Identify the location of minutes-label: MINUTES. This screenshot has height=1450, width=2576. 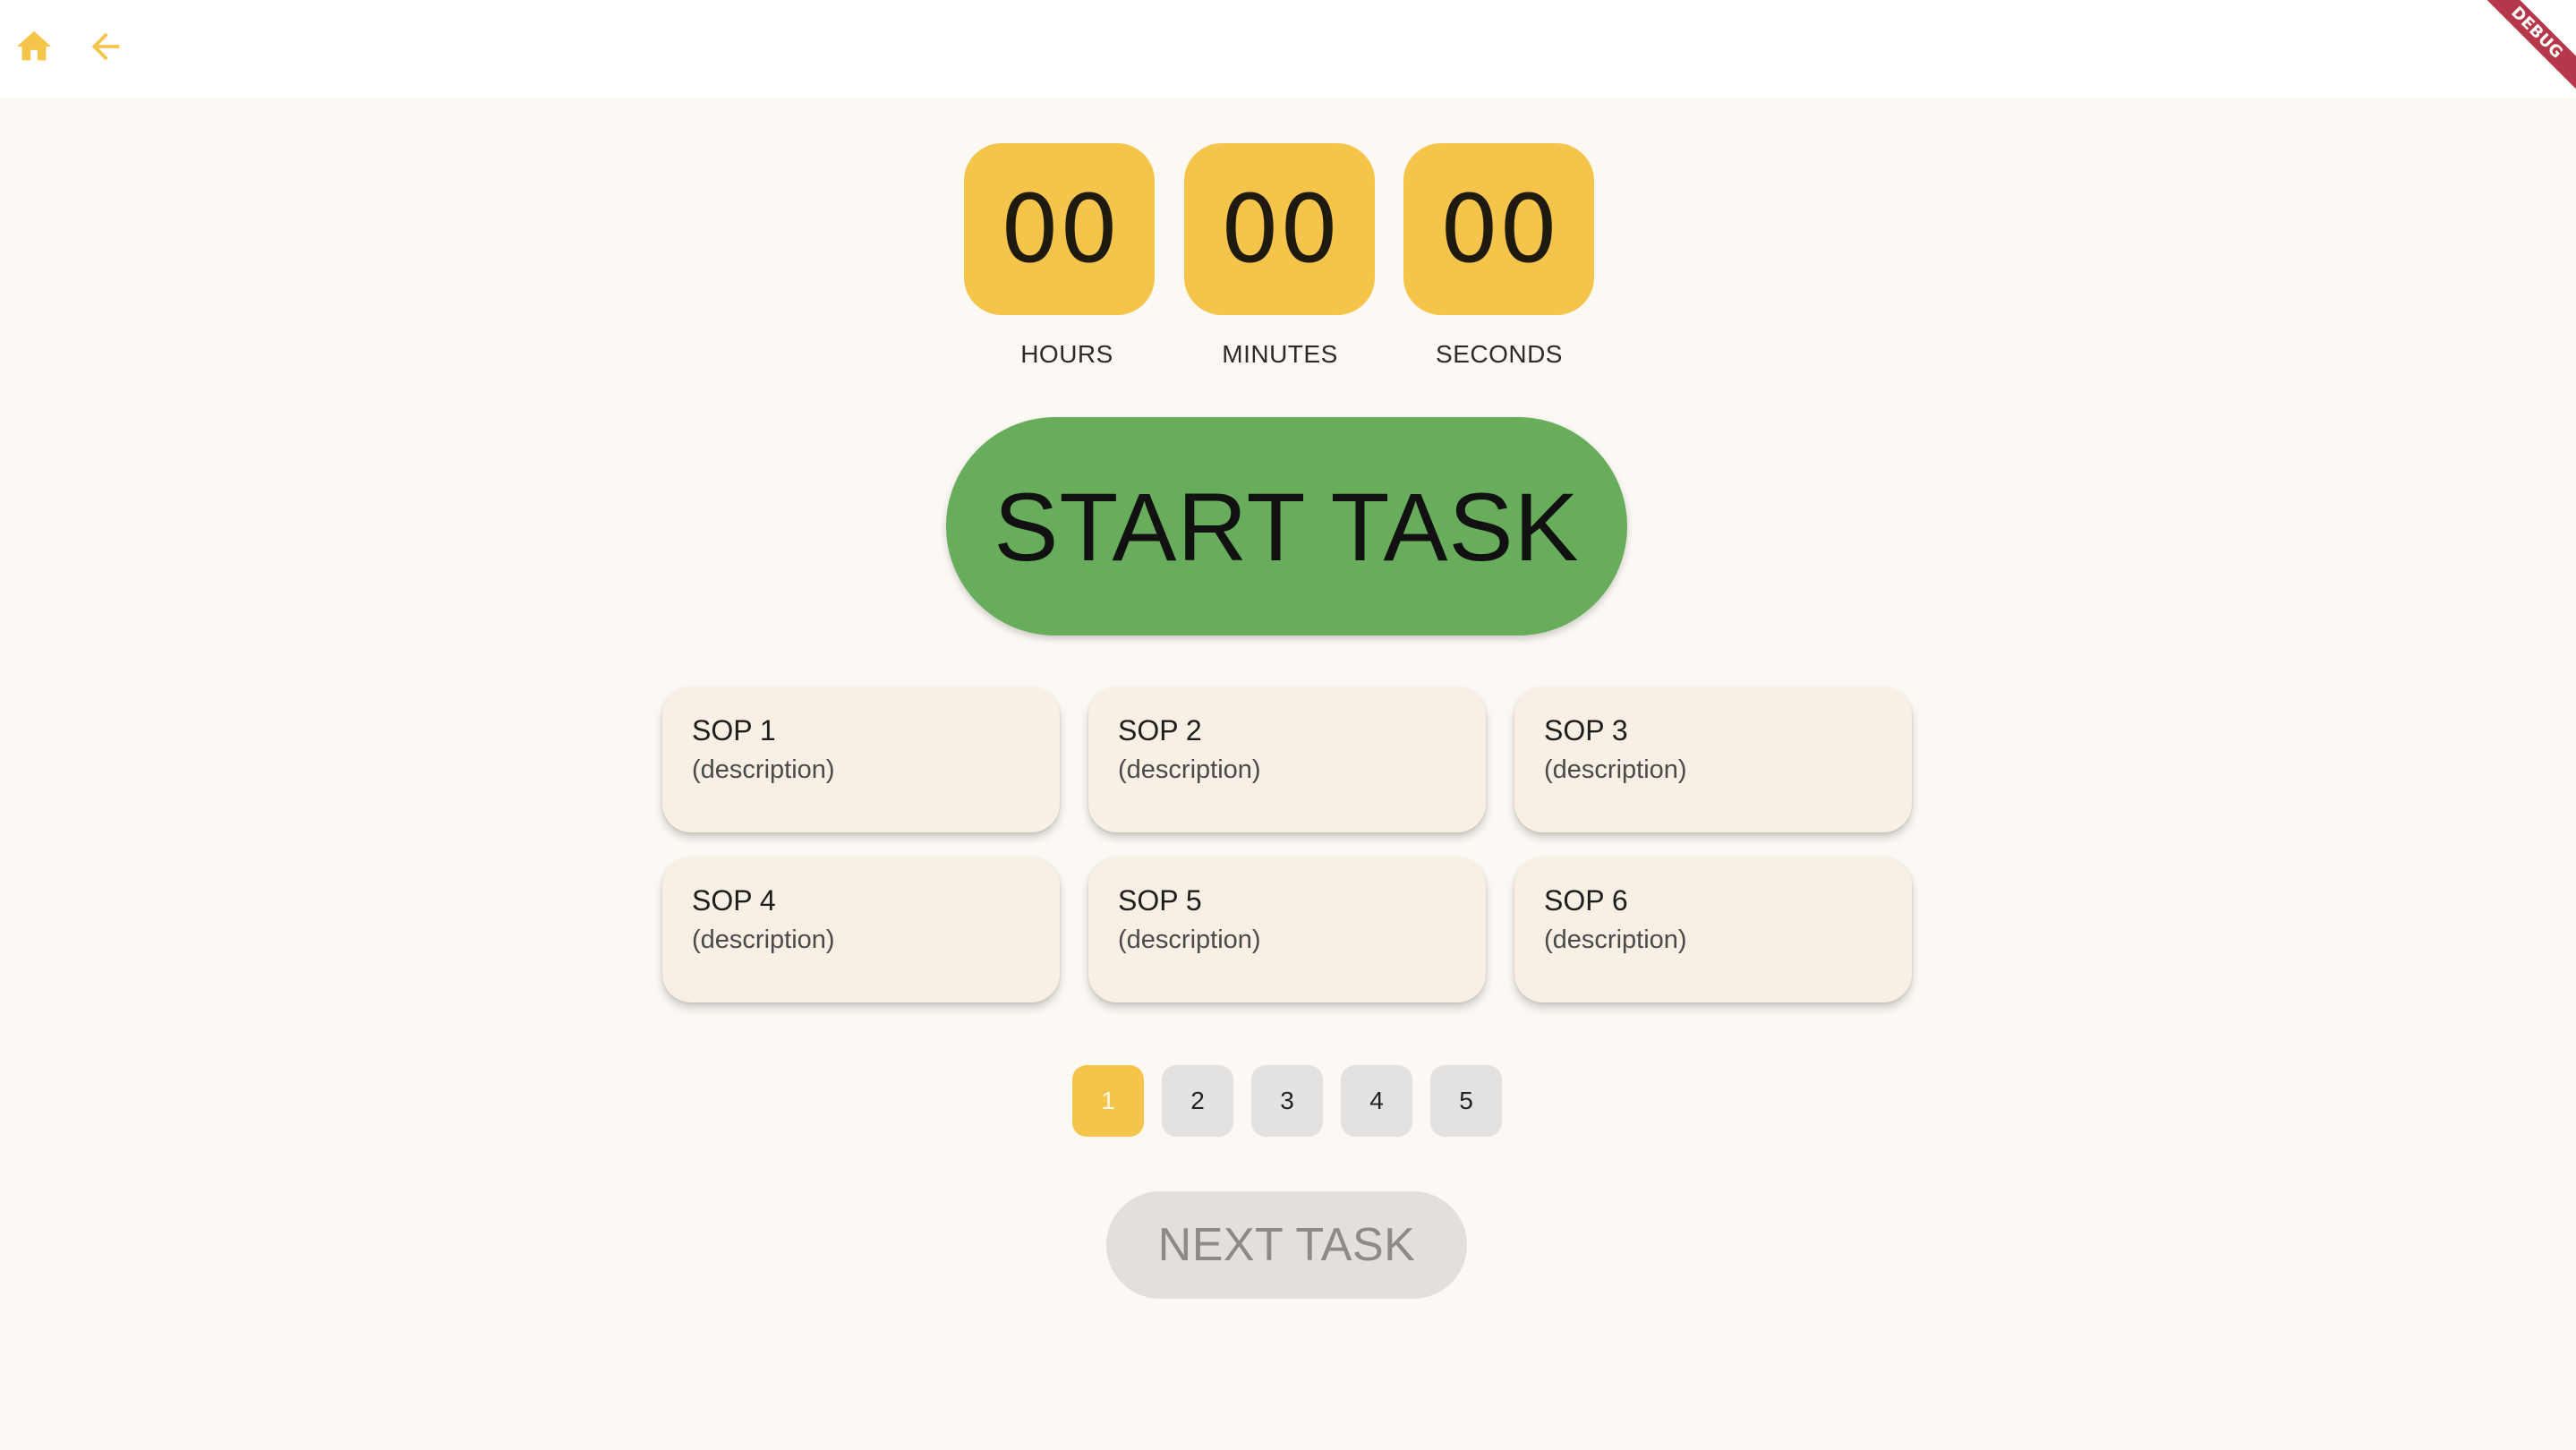
(1280, 354).